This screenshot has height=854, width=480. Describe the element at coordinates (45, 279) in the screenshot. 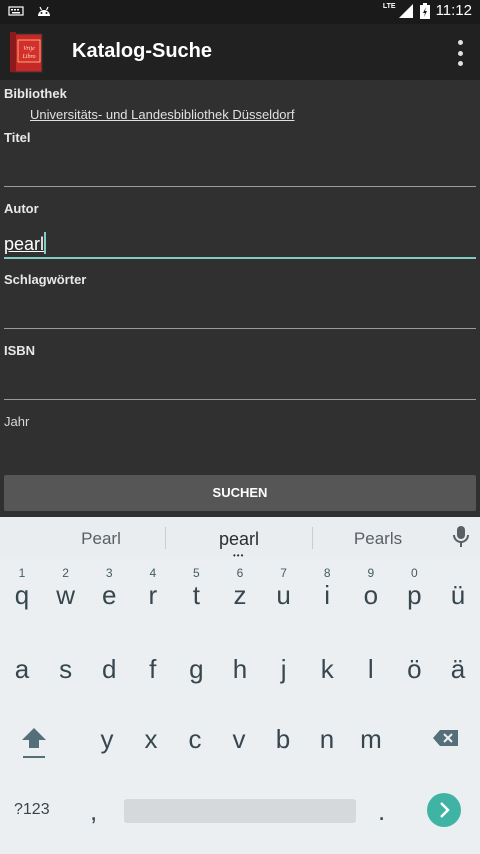

I see `keywords-label: Schlagwörter` at that location.